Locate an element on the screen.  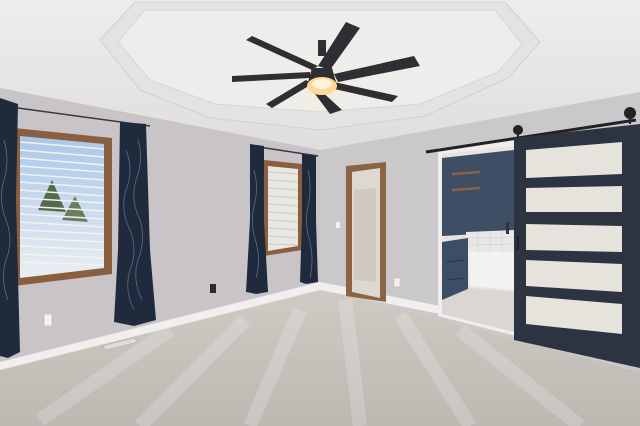
outlet-right is located at coordinates (397, 282).